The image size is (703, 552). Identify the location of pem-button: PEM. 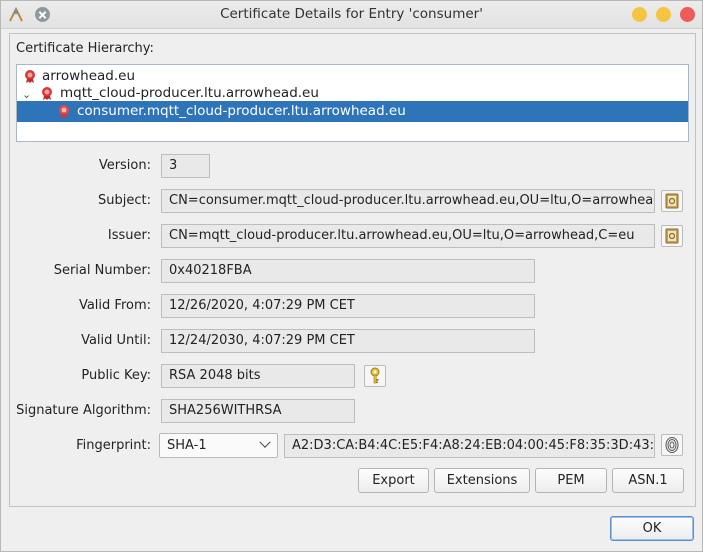
(571, 480).